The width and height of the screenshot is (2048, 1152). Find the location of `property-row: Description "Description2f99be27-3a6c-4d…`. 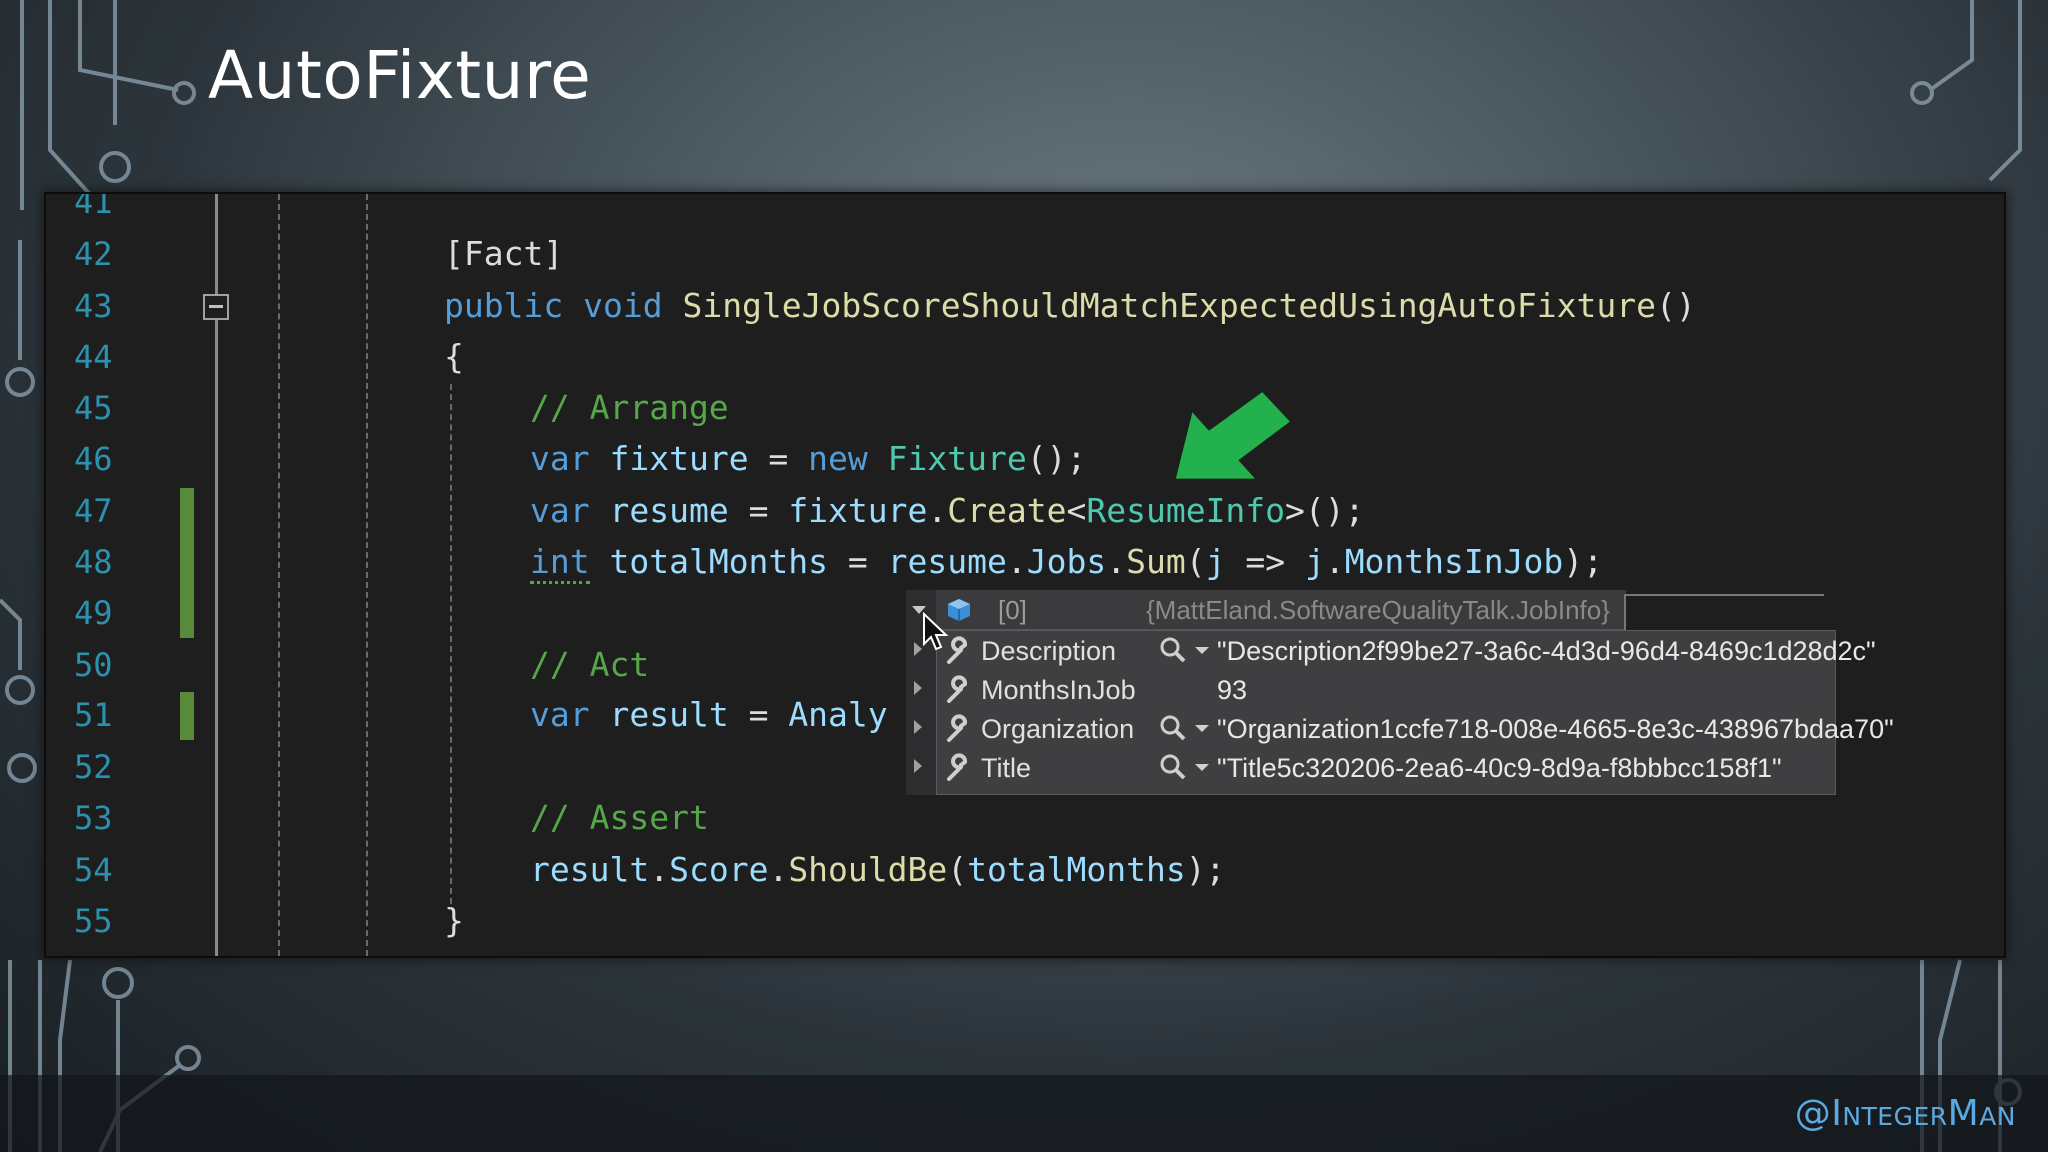

property-row: Description "Description2f99be27-3a6c-4d… is located at coordinates (1406, 650).